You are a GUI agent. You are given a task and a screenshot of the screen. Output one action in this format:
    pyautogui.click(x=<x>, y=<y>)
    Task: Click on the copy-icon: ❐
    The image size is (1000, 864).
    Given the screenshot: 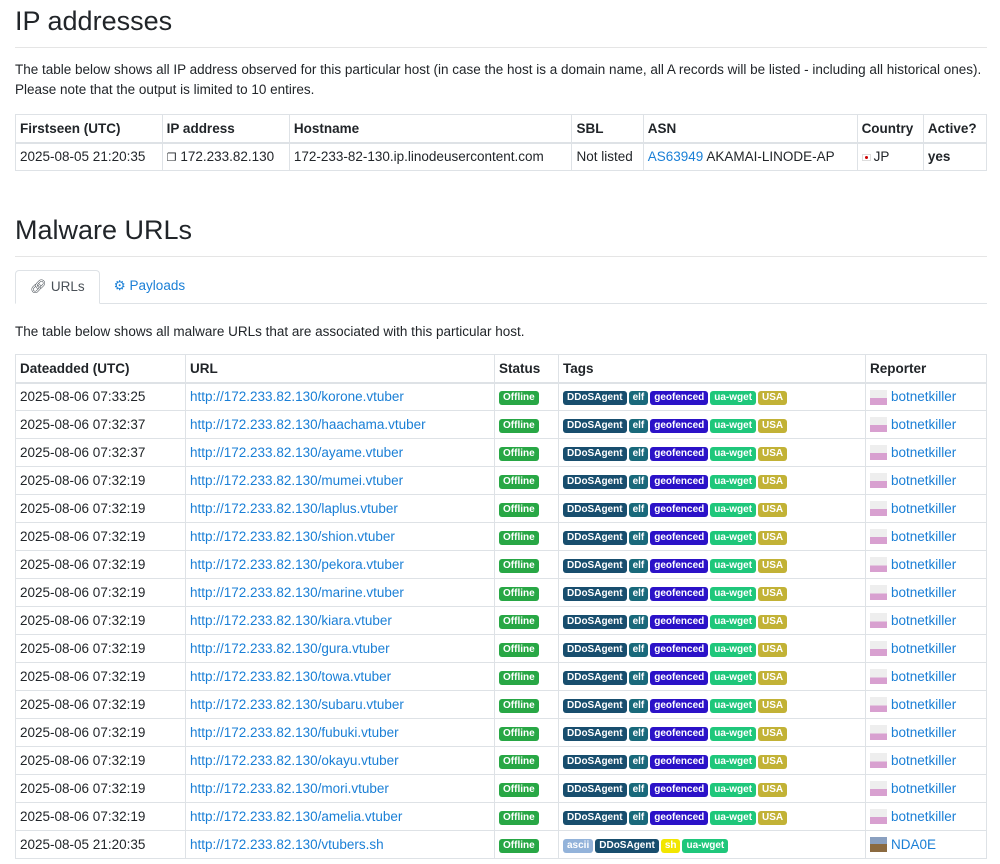 What is the action you would take?
    pyautogui.click(x=172, y=158)
    